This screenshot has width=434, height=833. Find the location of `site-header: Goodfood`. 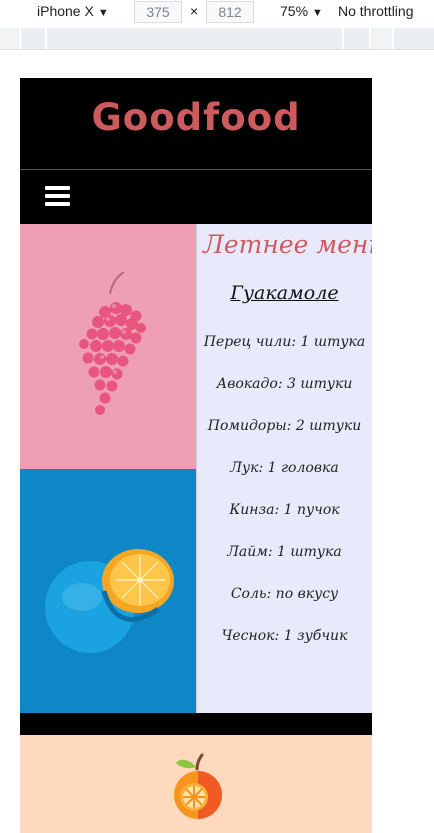

site-header: Goodfood is located at coordinates (196, 124).